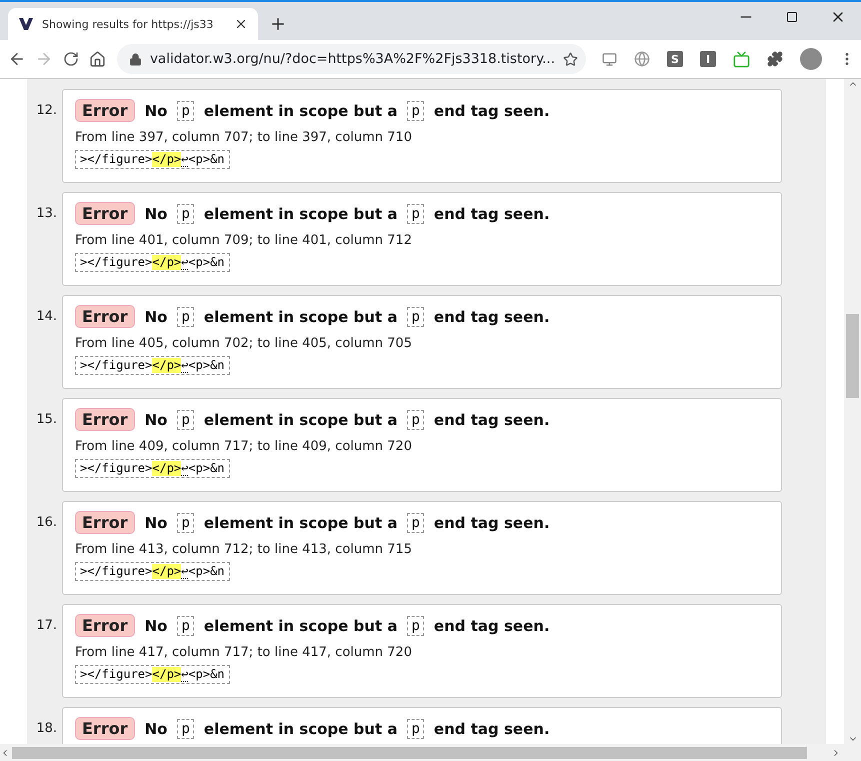 This screenshot has height=761, width=861. Describe the element at coordinates (244, 240) in the screenshot. I see `location-text: From line 401, column 709; to line 401, column 712` at that location.